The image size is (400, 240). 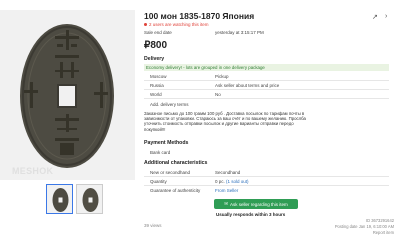 I want to click on reply-time: Usually responds within 3 hours, so click(x=251, y=214).